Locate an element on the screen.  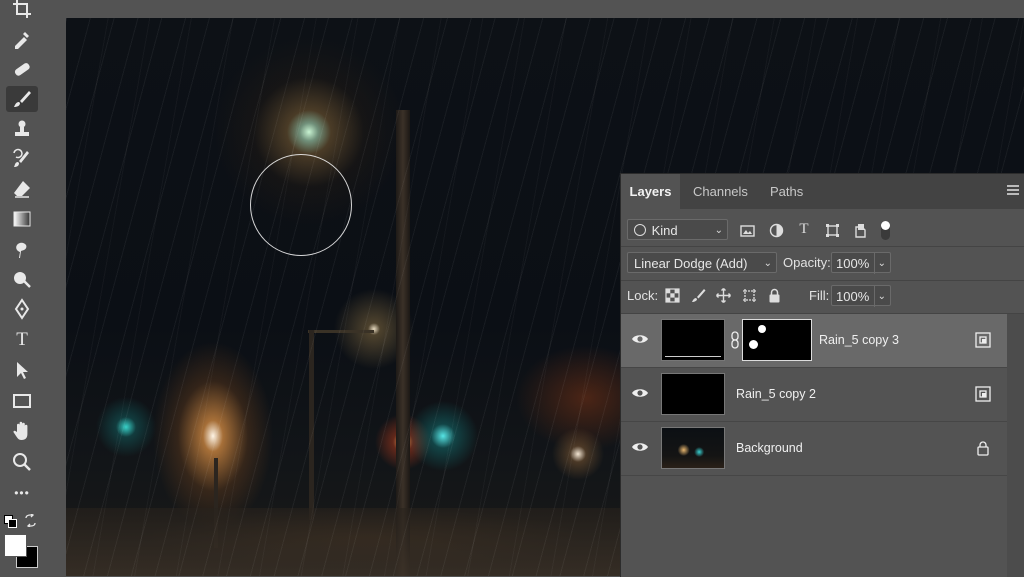
layer-row: Rain_5 copy 2 is located at coordinates (814, 395).